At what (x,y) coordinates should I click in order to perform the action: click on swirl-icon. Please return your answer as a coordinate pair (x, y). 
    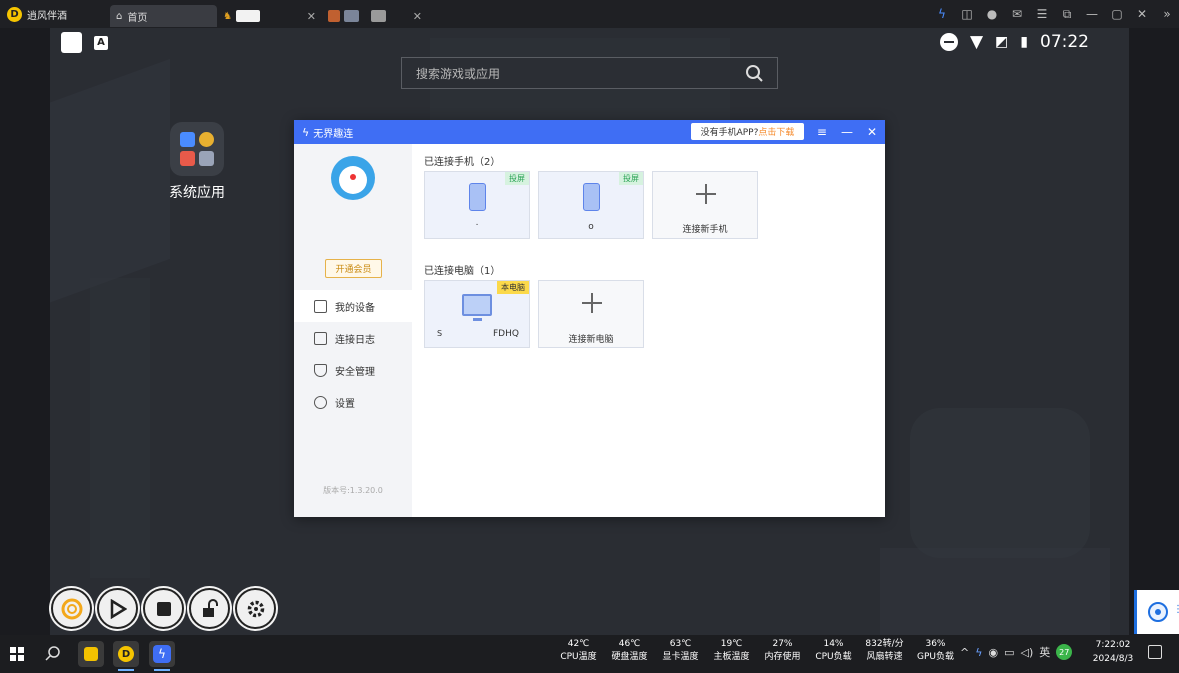
    Looking at the image, I should click on (71, 608).